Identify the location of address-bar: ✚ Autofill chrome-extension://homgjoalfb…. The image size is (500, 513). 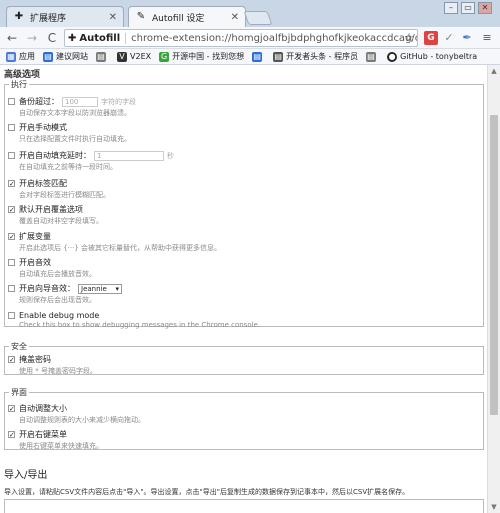
(241, 38).